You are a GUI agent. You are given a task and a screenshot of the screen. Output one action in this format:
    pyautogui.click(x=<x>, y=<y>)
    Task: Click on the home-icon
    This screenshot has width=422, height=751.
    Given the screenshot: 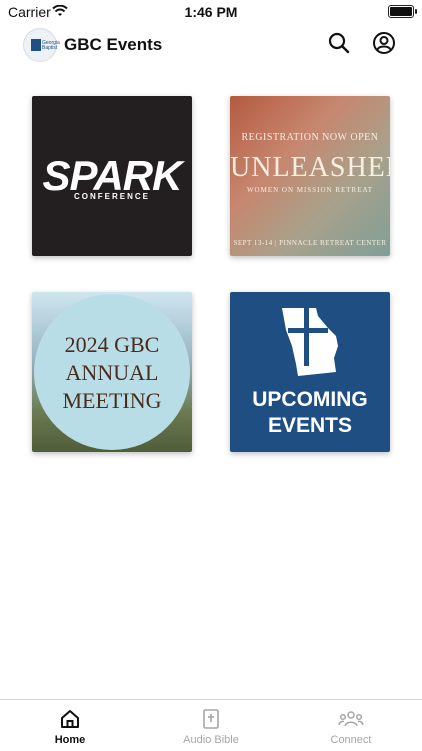 What is the action you would take?
    pyautogui.click(x=70, y=719)
    